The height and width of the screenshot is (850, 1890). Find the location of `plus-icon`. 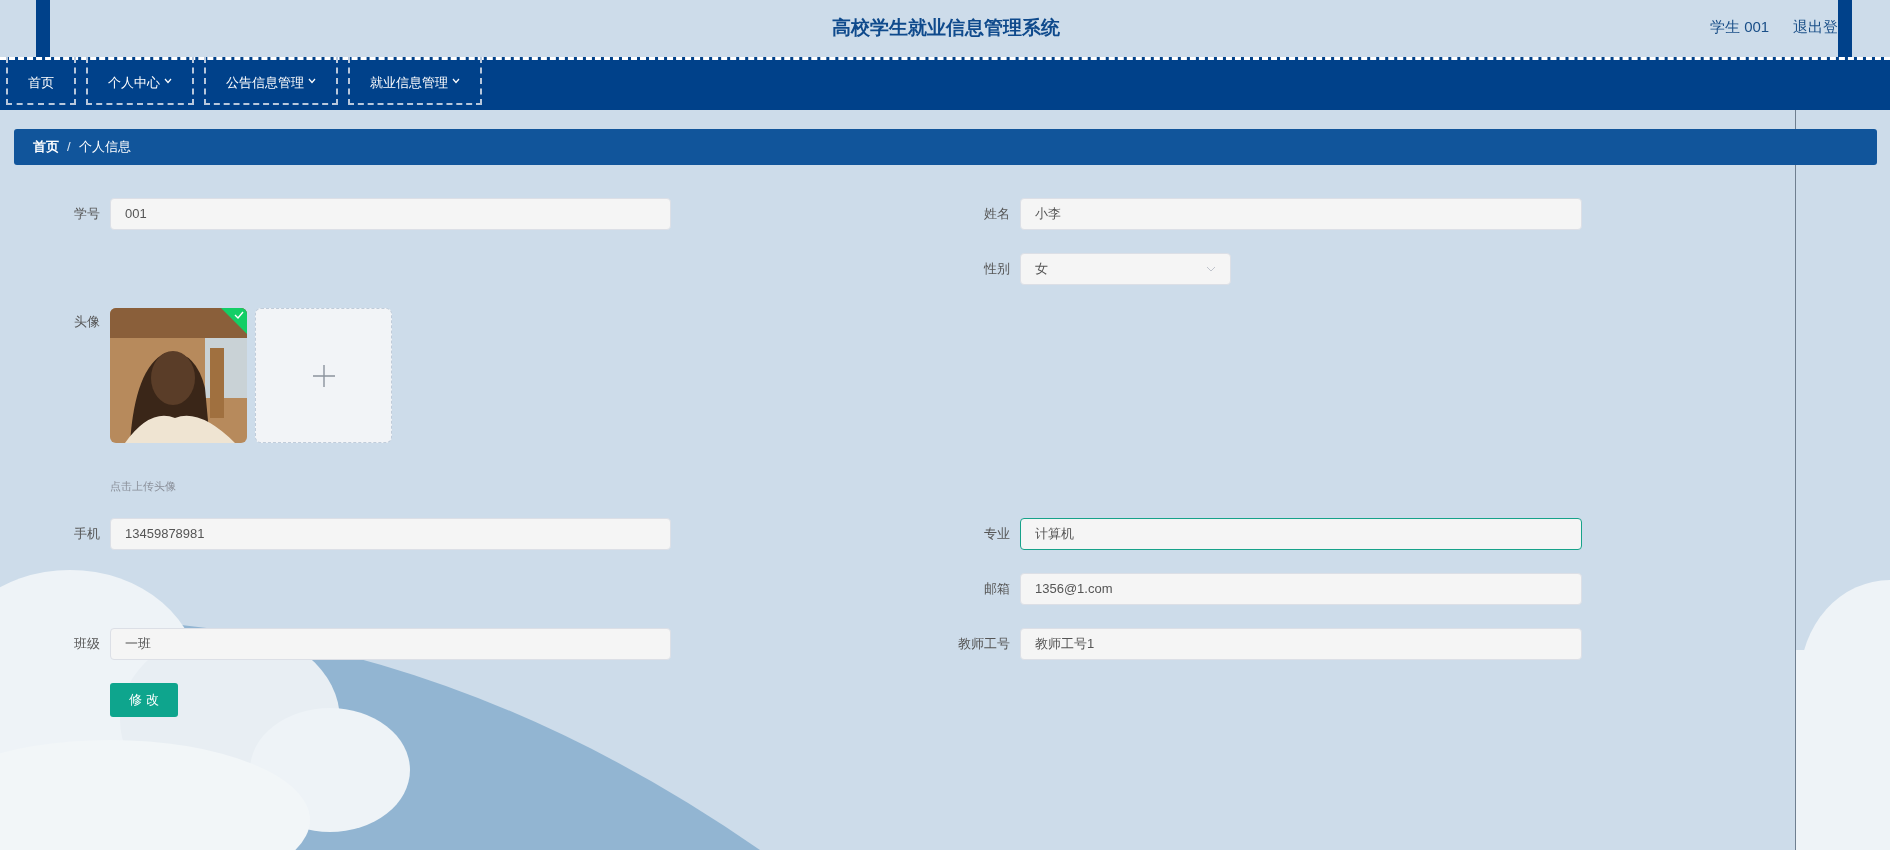

plus-icon is located at coordinates (323, 375).